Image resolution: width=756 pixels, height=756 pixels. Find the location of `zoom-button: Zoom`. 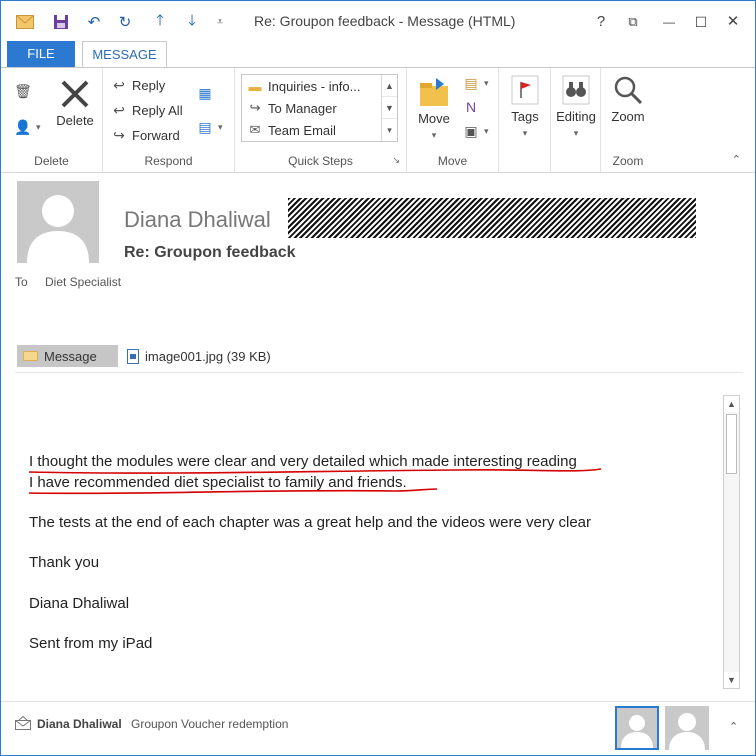

zoom-button: Zoom is located at coordinates (628, 99).